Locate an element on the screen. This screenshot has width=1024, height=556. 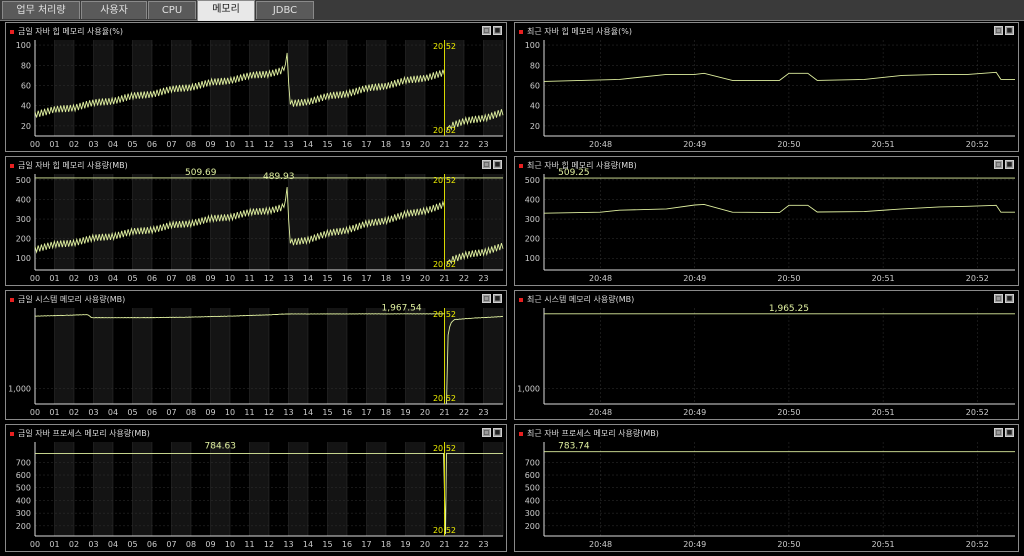
tab-cpu: CPU is located at coordinates (172, 10).